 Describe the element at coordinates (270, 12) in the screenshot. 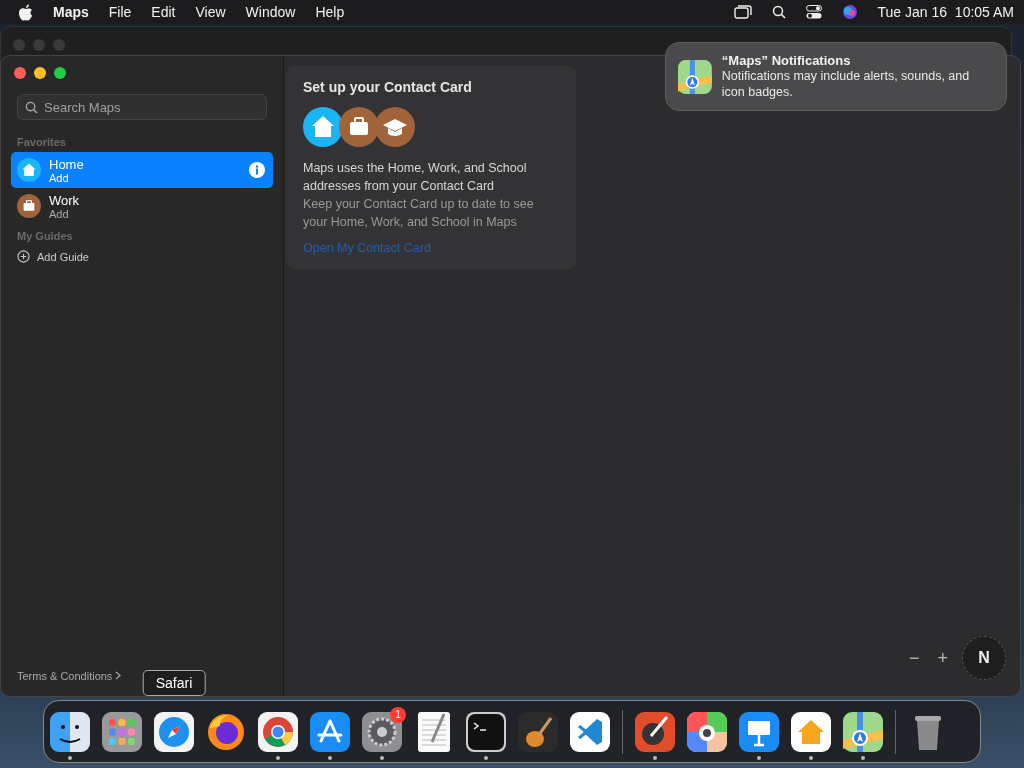

I see `menu-item: Window` at that location.